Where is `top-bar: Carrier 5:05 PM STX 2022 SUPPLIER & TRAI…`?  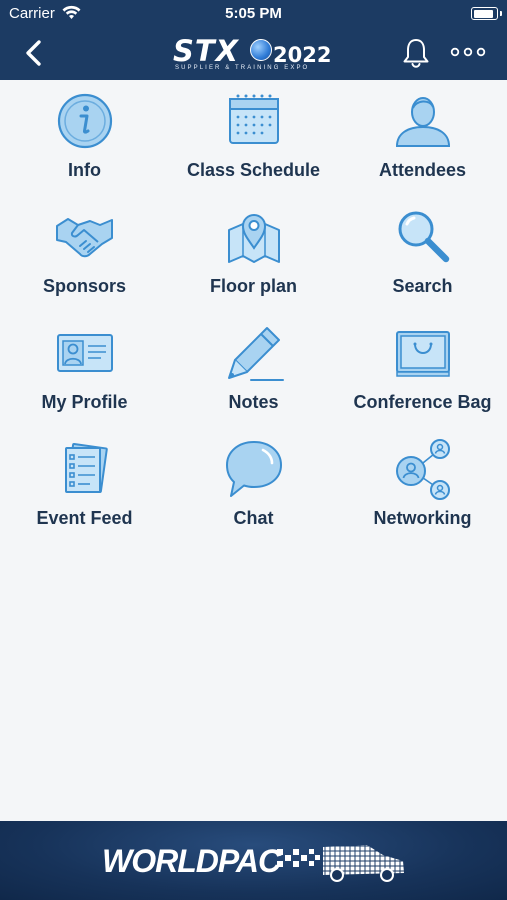
top-bar: Carrier 5:05 PM STX 2022 SUPPLIER & TRAI… is located at coordinates (253, 40).